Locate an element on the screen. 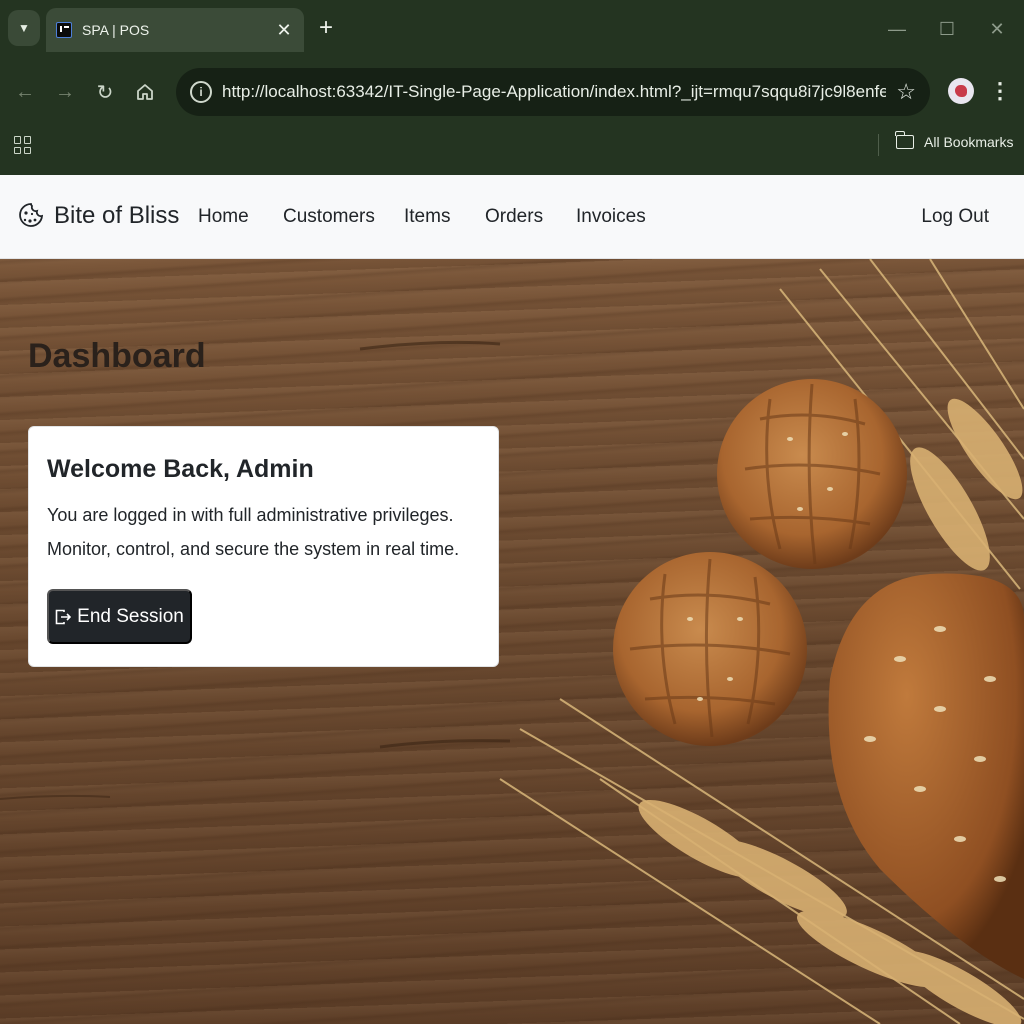 Image resolution: width=1024 pixels, height=1024 pixels. nav-home: Home is located at coordinates (223, 217).